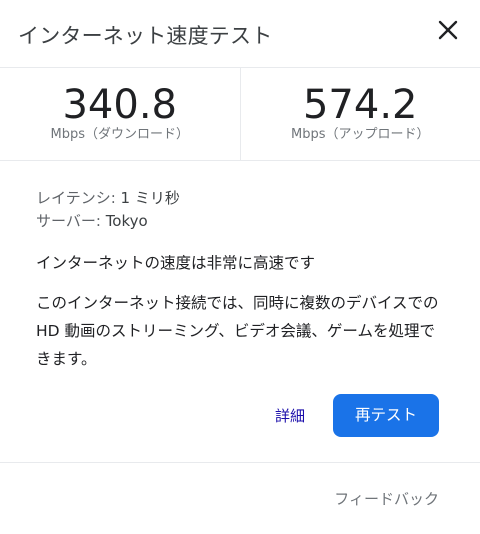 This screenshot has width=480, height=534. I want to click on download-speed-value: 340.8, so click(120, 105).